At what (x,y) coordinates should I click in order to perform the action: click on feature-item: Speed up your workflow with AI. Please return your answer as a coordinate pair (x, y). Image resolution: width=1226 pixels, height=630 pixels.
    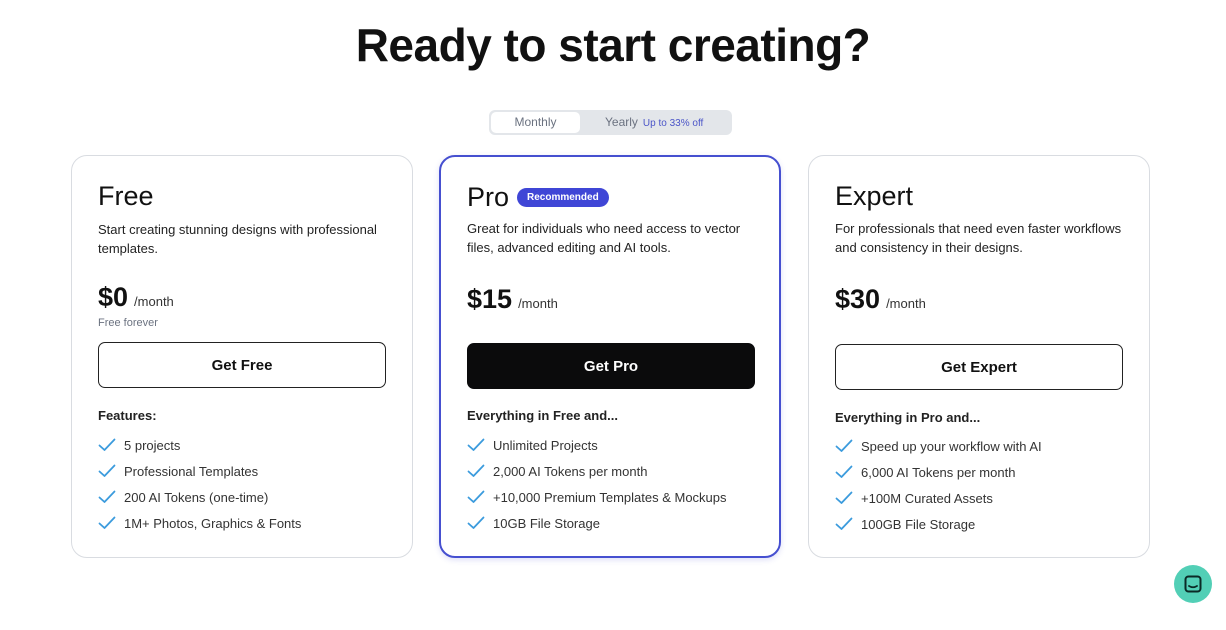
    Looking at the image, I should click on (938, 446).